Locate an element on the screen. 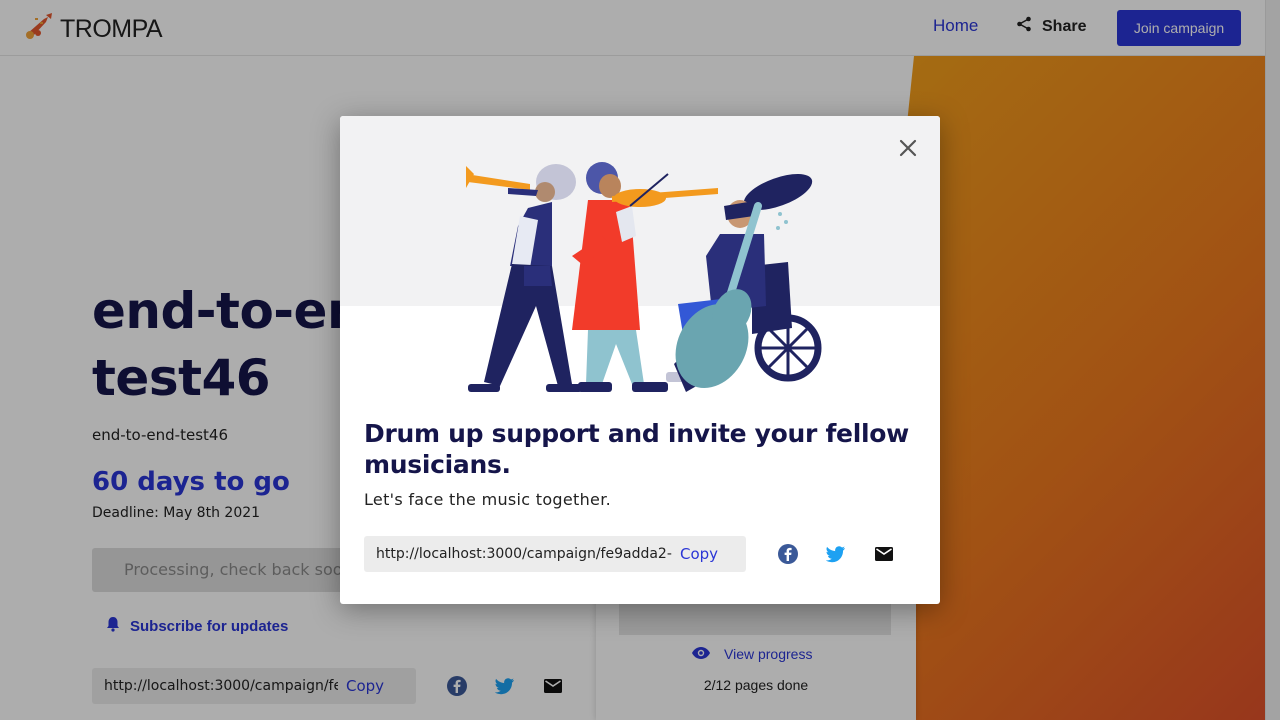 The height and width of the screenshot is (720, 1280). modal-subtitle: Let's face the music together. is located at coordinates (487, 499).